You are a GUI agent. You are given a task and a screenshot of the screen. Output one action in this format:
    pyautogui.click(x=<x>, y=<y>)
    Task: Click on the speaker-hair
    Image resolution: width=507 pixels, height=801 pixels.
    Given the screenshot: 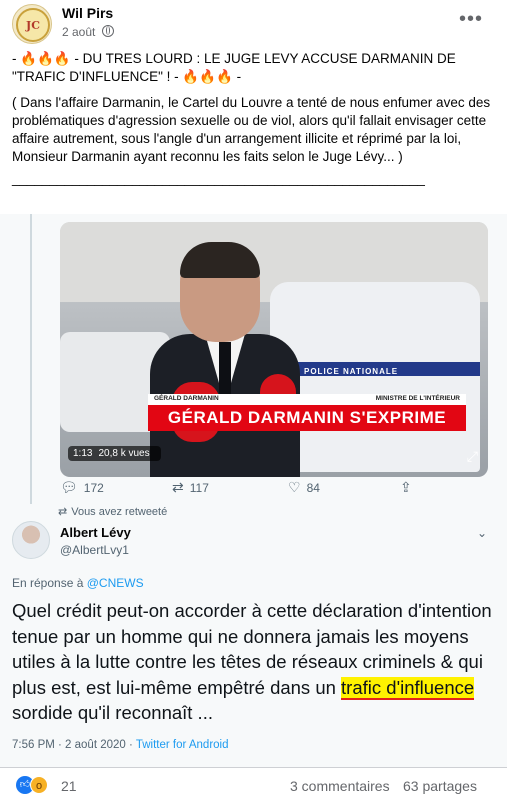 What is the action you would take?
    pyautogui.click(x=220, y=260)
    